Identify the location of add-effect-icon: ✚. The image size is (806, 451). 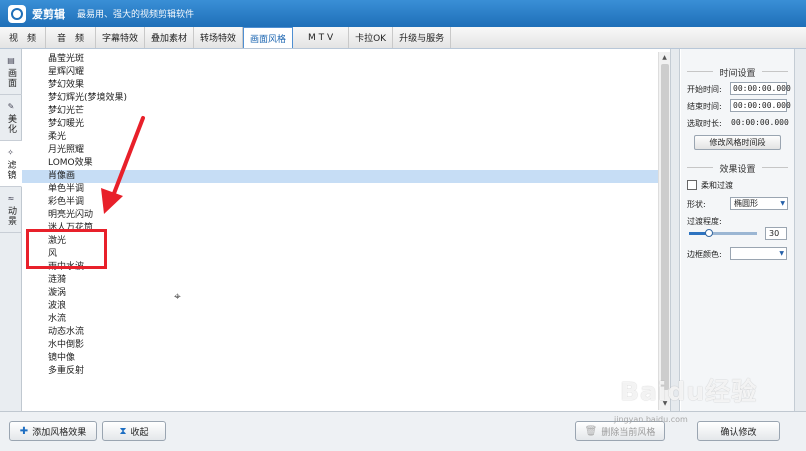
(24, 431).